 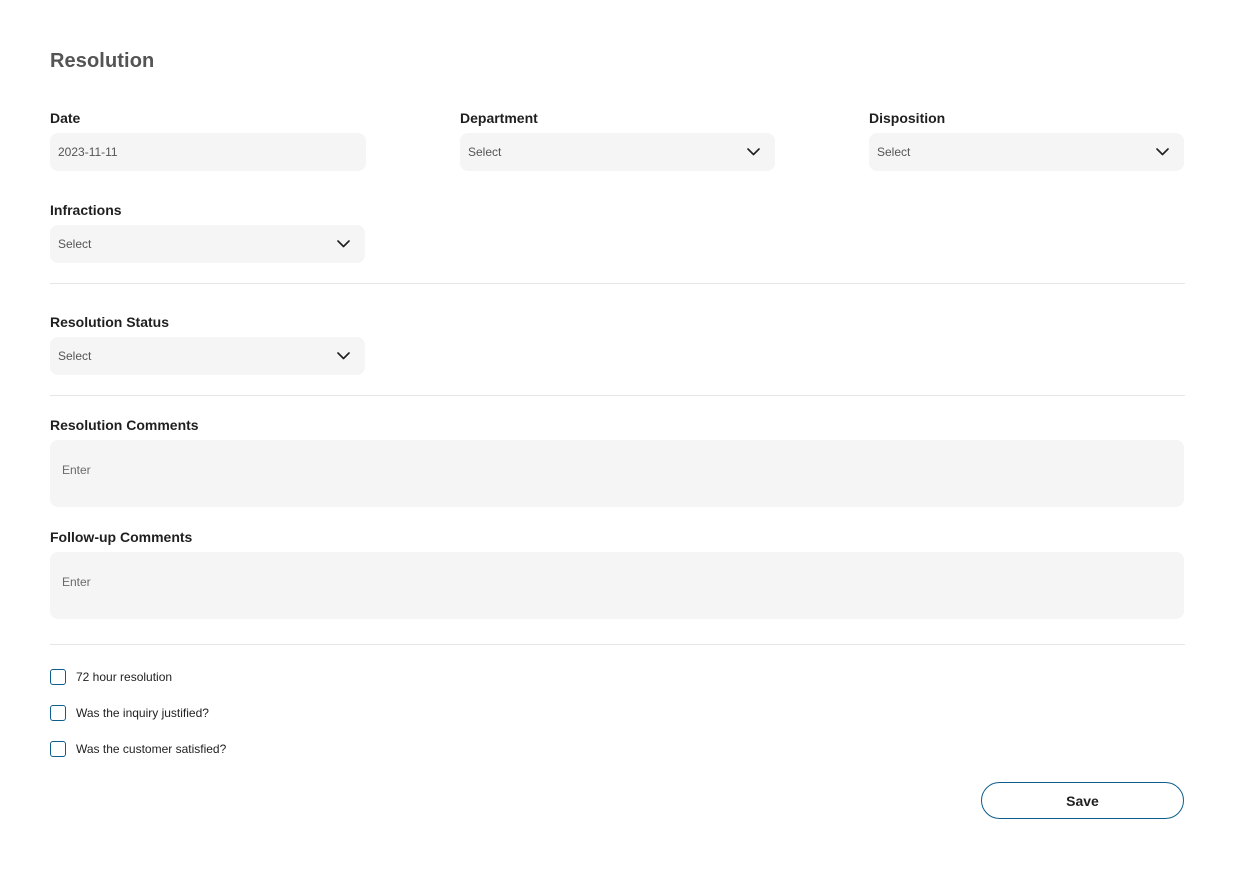 What do you see at coordinates (894, 152) in the screenshot?
I see `disposition-select-value: Select` at bounding box center [894, 152].